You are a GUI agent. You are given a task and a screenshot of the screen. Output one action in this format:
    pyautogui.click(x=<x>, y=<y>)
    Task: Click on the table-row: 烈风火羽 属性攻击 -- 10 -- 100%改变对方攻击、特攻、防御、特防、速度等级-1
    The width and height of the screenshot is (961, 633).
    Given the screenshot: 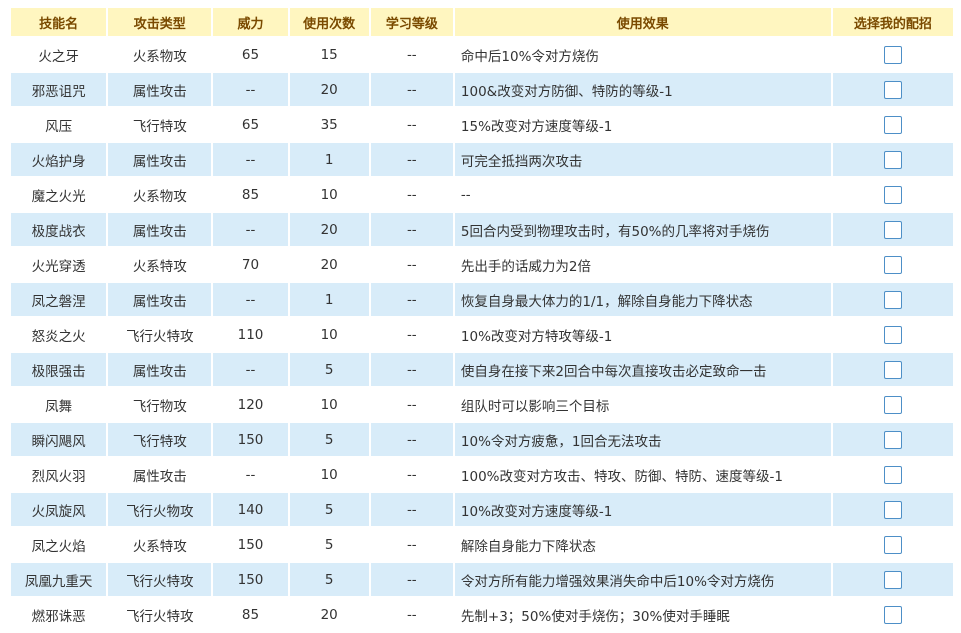 What is the action you would take?
    pyautogui.click(x=482, y=474)
    